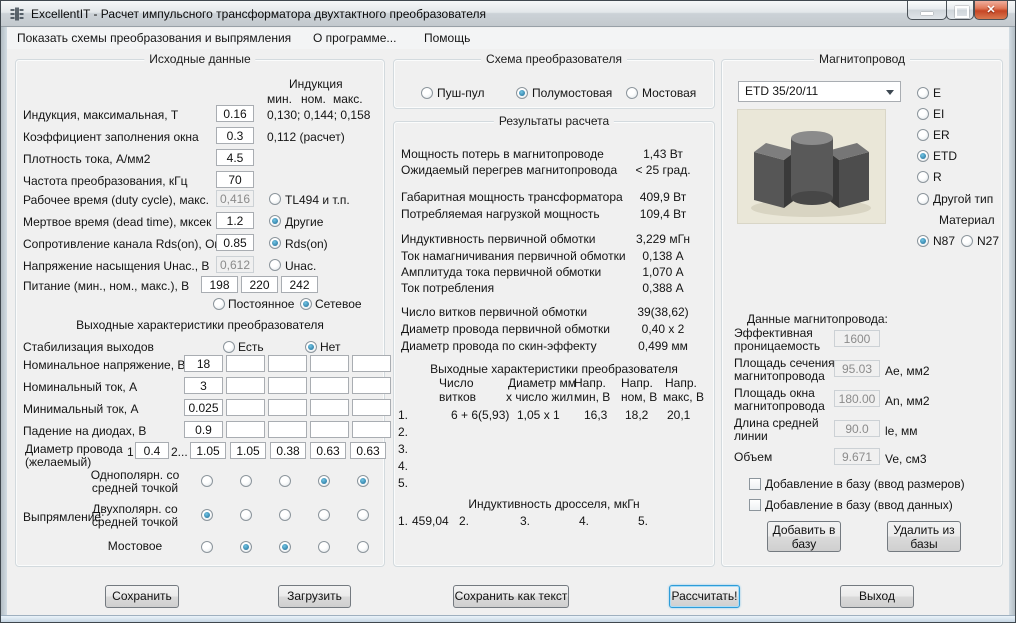  Describe the element at coordinates (937, 177) in the screenshot. I see `core-type-r-label: R` at that location.